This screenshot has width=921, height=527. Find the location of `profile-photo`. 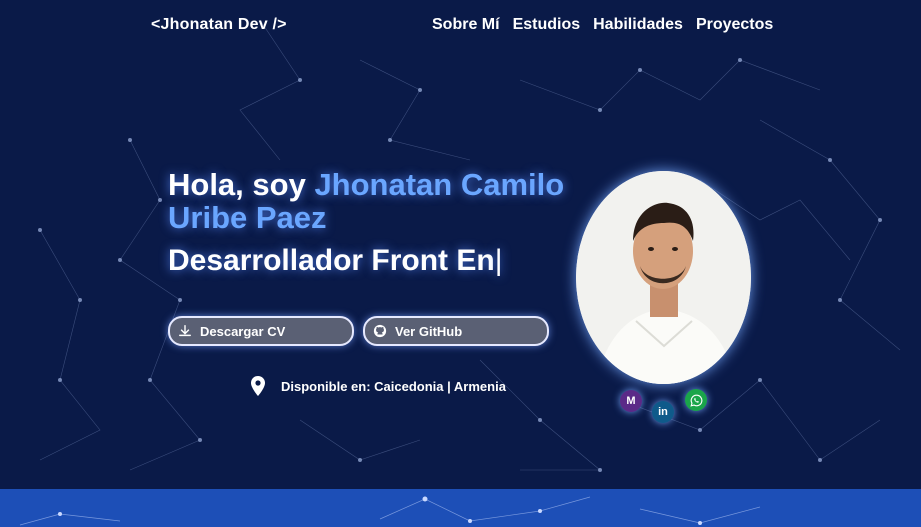

profile-photo is located at coordinates (663, 277).